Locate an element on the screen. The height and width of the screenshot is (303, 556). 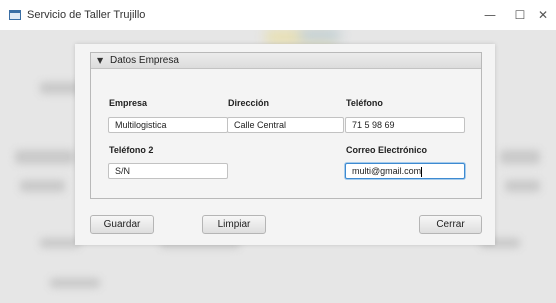
correo-label: Correo Electrónico is located at coordinates (387, 150).